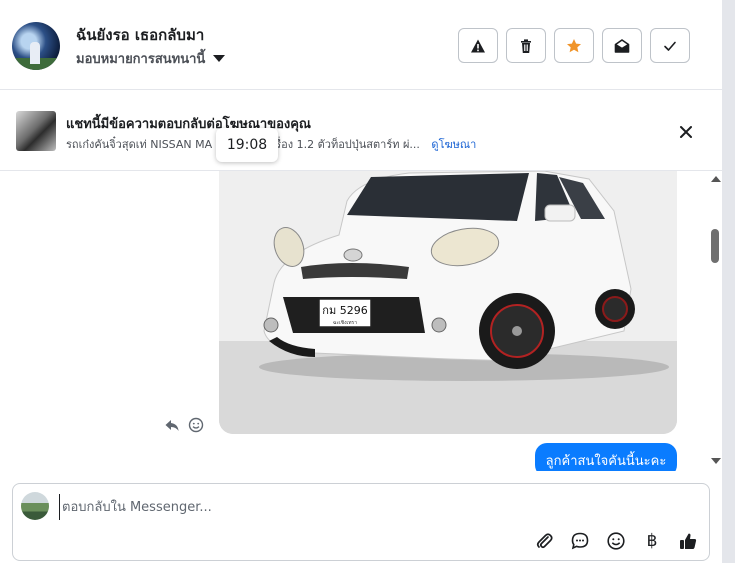 This screenshot has height=563, width=735. What do you see at coordinates (219, 58) in the screenshot?
I see `chevron-down-icon` at bounding box center [219, 58].